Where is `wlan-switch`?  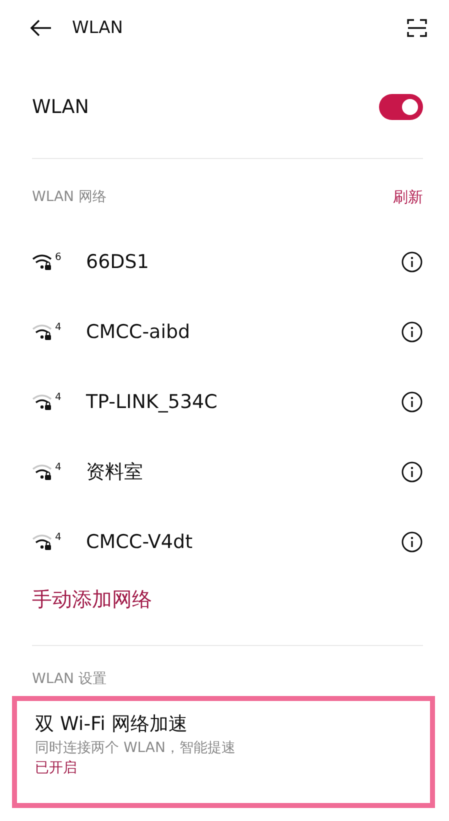 wlan-switch is located at coordinates (401, 107).